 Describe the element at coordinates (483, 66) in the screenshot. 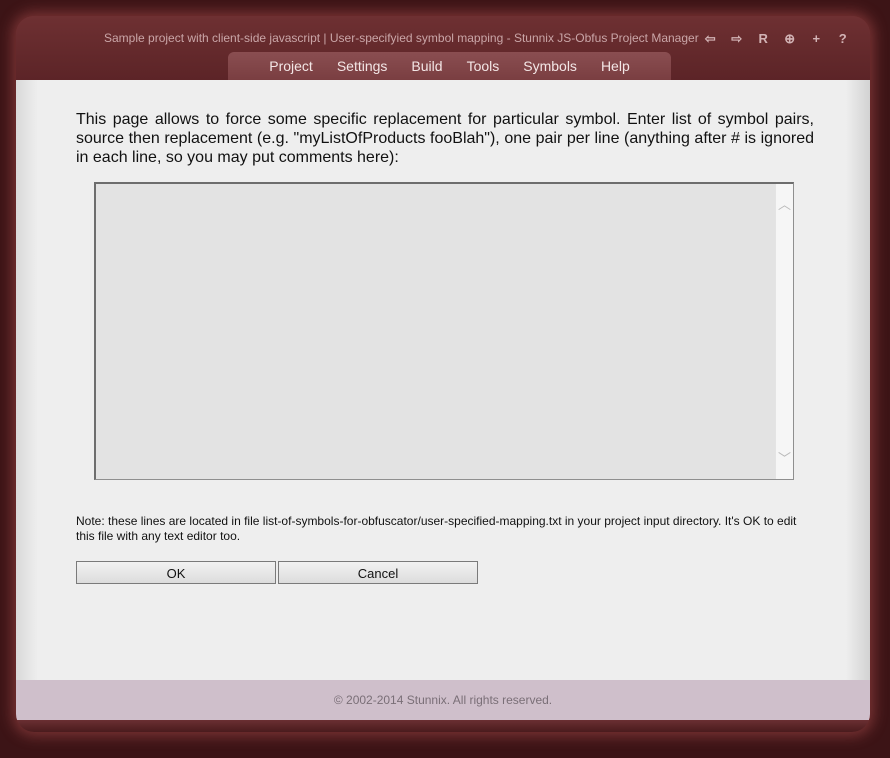

I see `menu-item-tools: Tools` at that location.